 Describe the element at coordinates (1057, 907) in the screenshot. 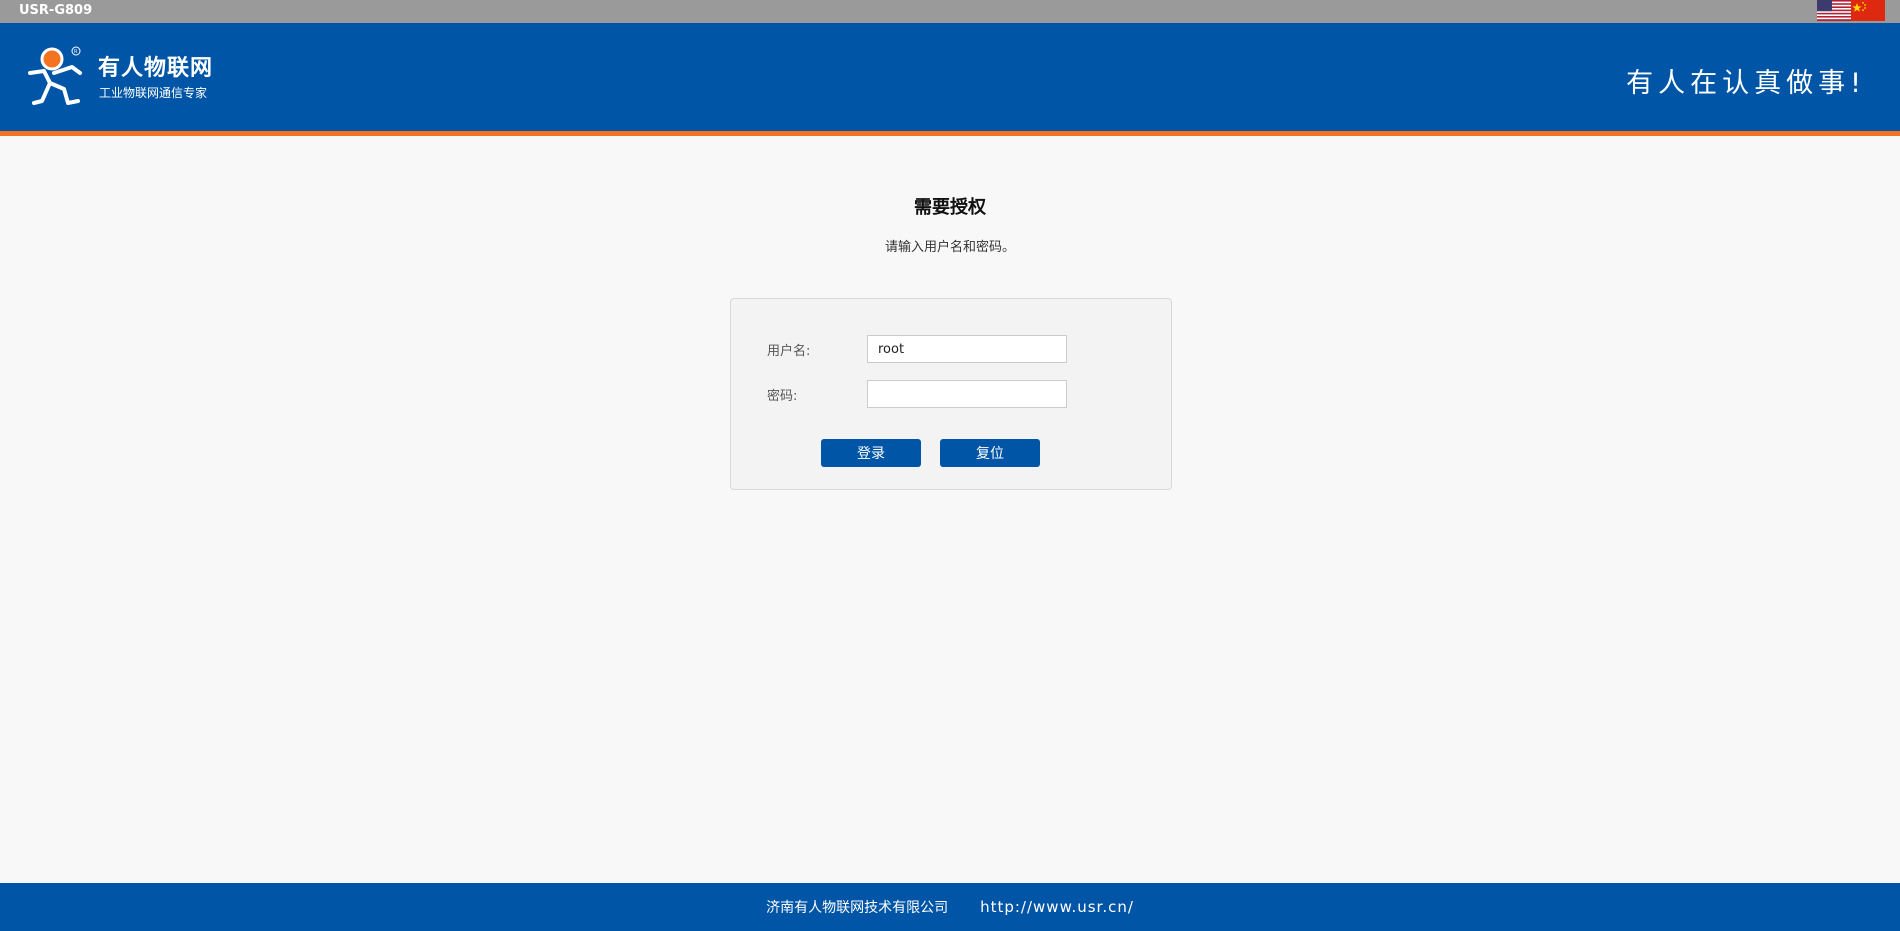

I see `footer-url-link: http://www.usr.cn/` at that location.